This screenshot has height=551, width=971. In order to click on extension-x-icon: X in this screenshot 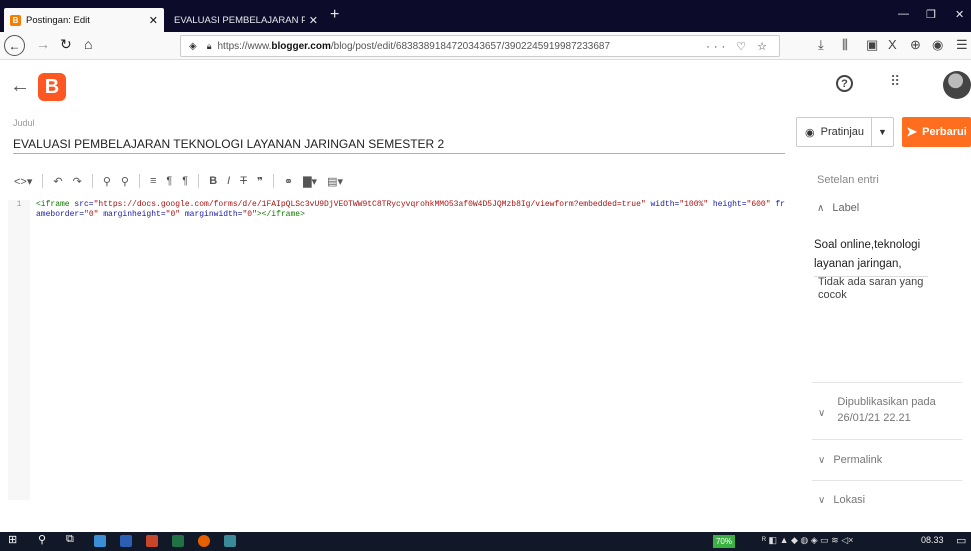, I will do `click(892, 44)`.